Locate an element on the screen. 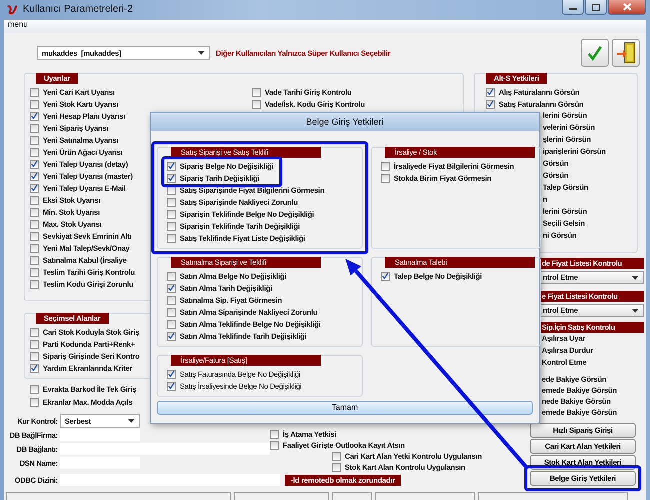 The width and height of the screenshot is (650, 500). app-icon is located at coordinates (12, 10).